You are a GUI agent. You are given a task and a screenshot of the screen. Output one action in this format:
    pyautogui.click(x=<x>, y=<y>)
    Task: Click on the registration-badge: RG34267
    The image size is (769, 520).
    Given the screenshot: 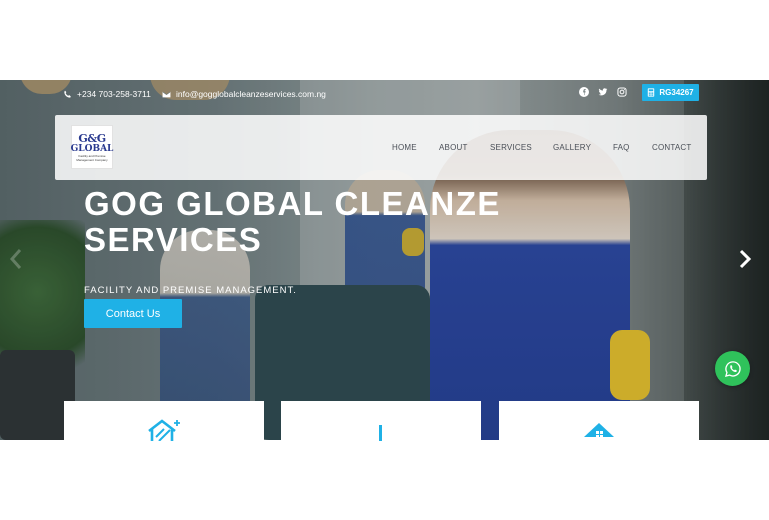 What is the action you would take?
    pyautogui.click(x=670, y=92)
    